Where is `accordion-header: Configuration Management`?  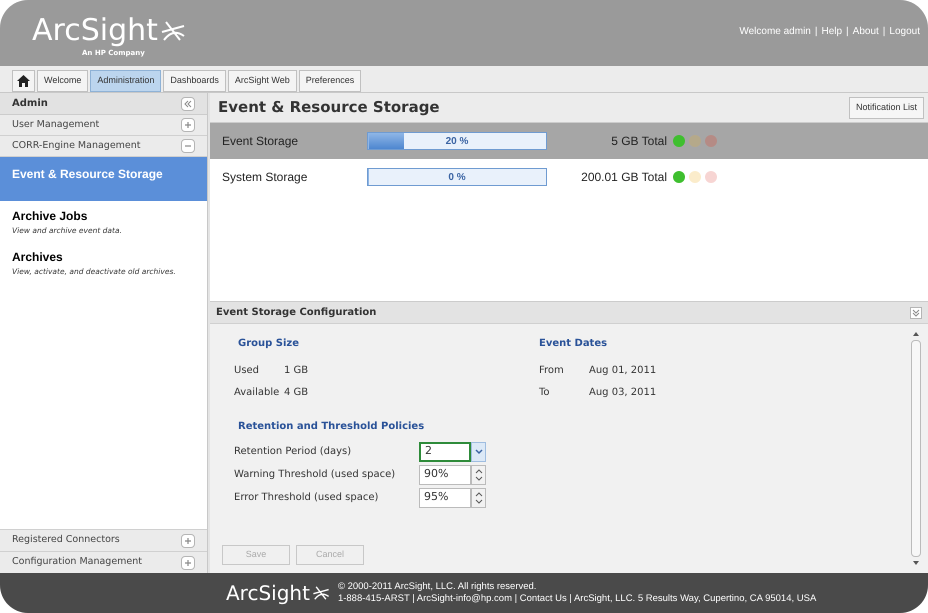
accordion-header: Configuration Management is located at coordinates (103, 562).